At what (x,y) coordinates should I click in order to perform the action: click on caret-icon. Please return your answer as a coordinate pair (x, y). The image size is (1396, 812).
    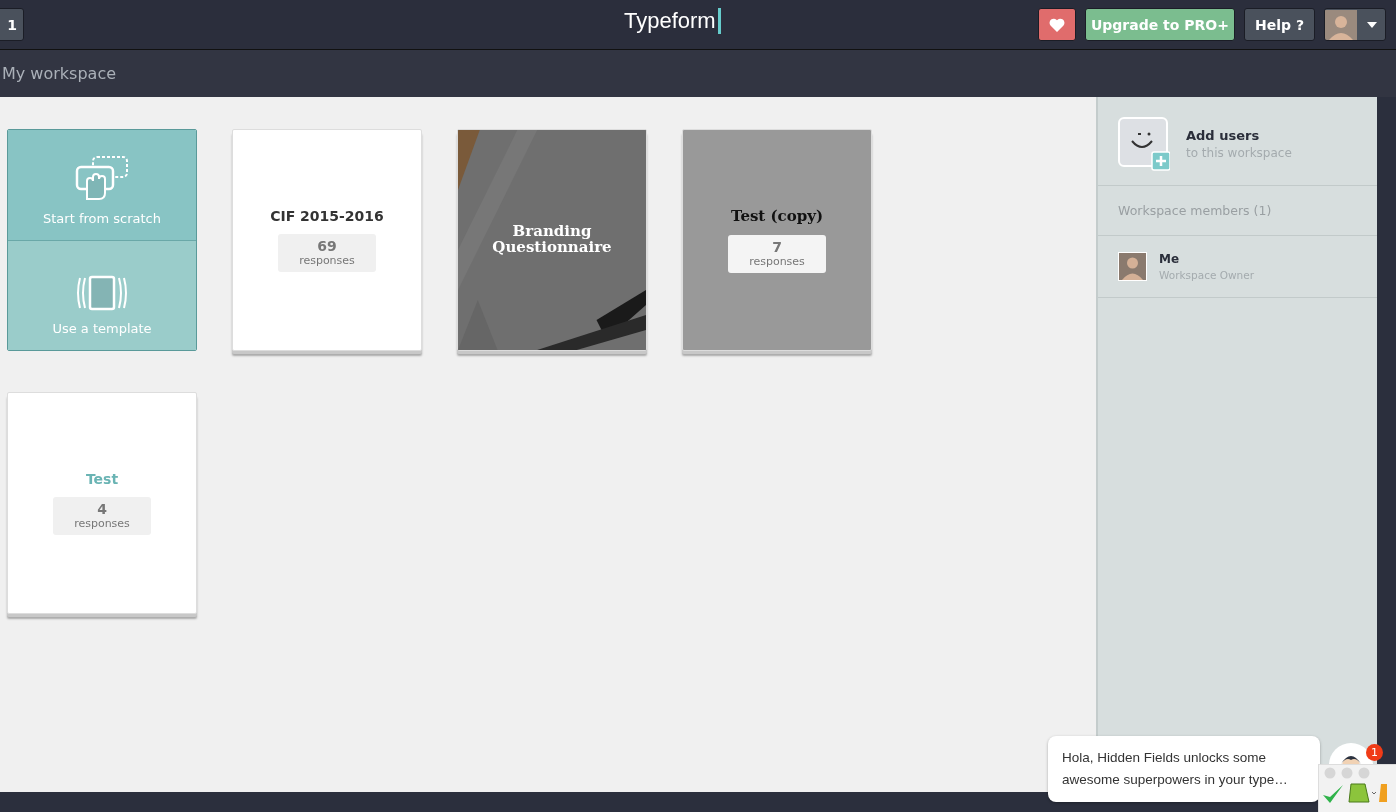
    Looking at the image, I should click on (1372, 24).